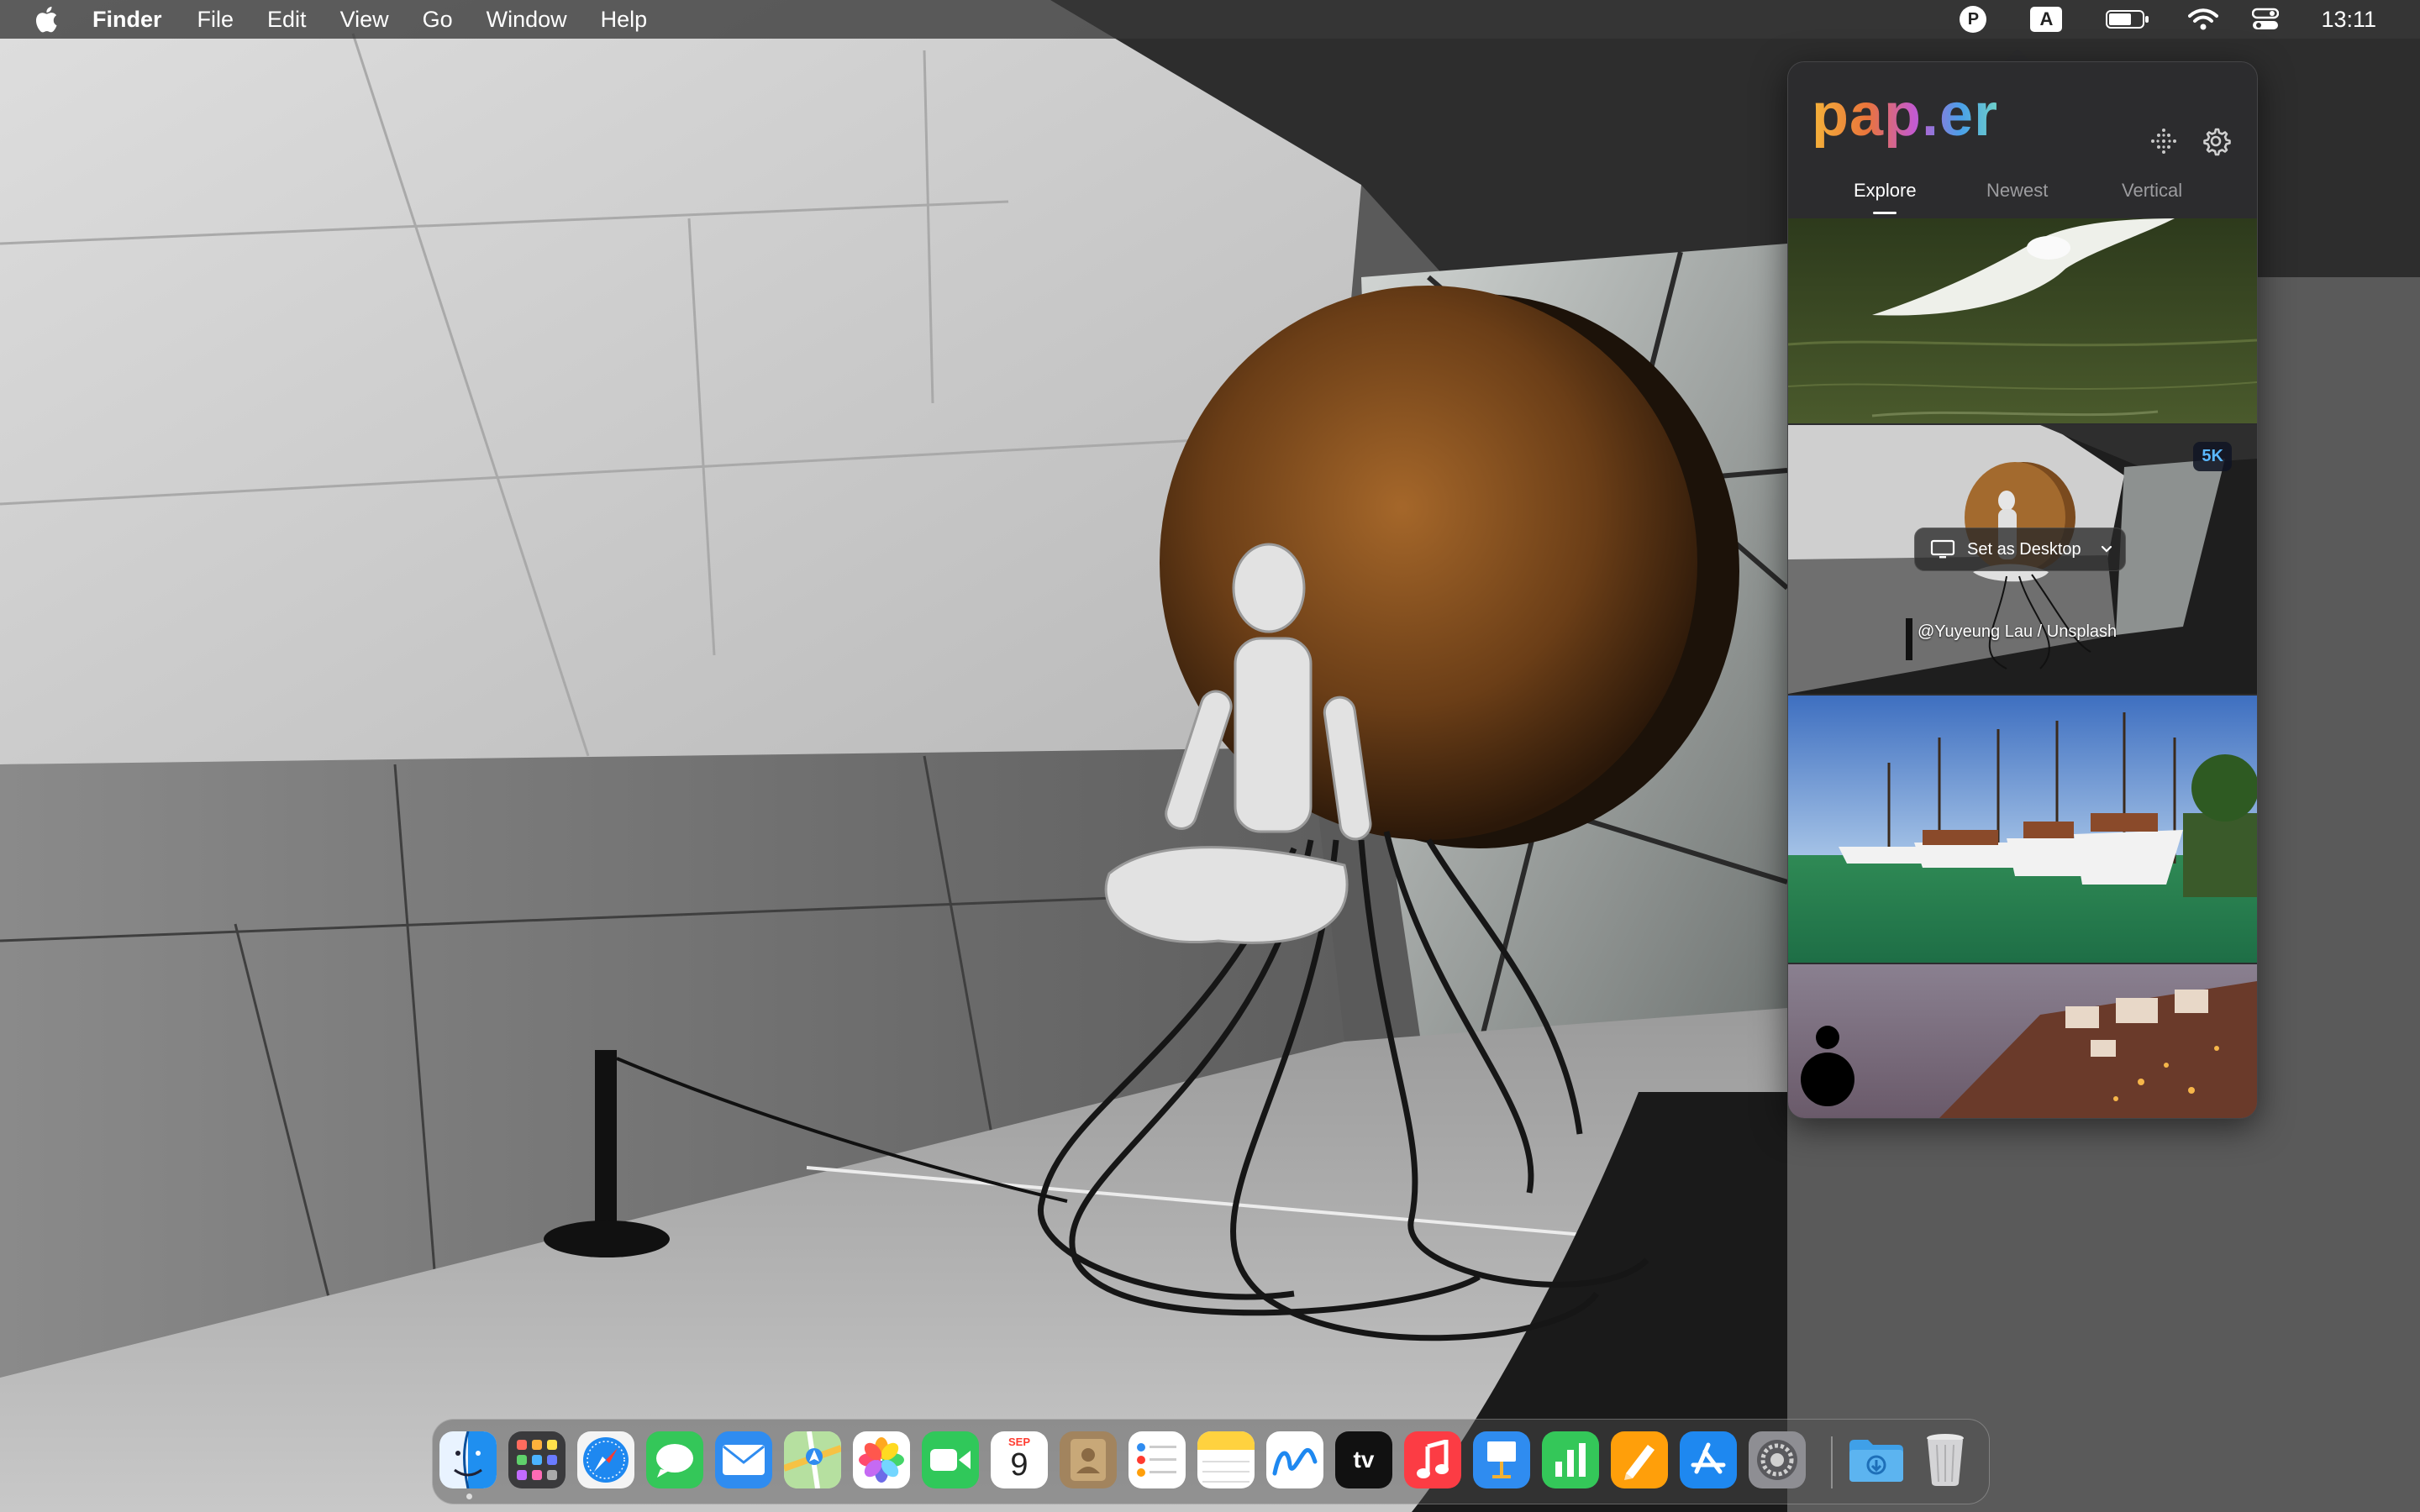 The height and width of the screenshot is (1512, 2420). Describe the element at coordinates (812, 1459) in the screenshot. I see `dock-maps-icon` at that location.